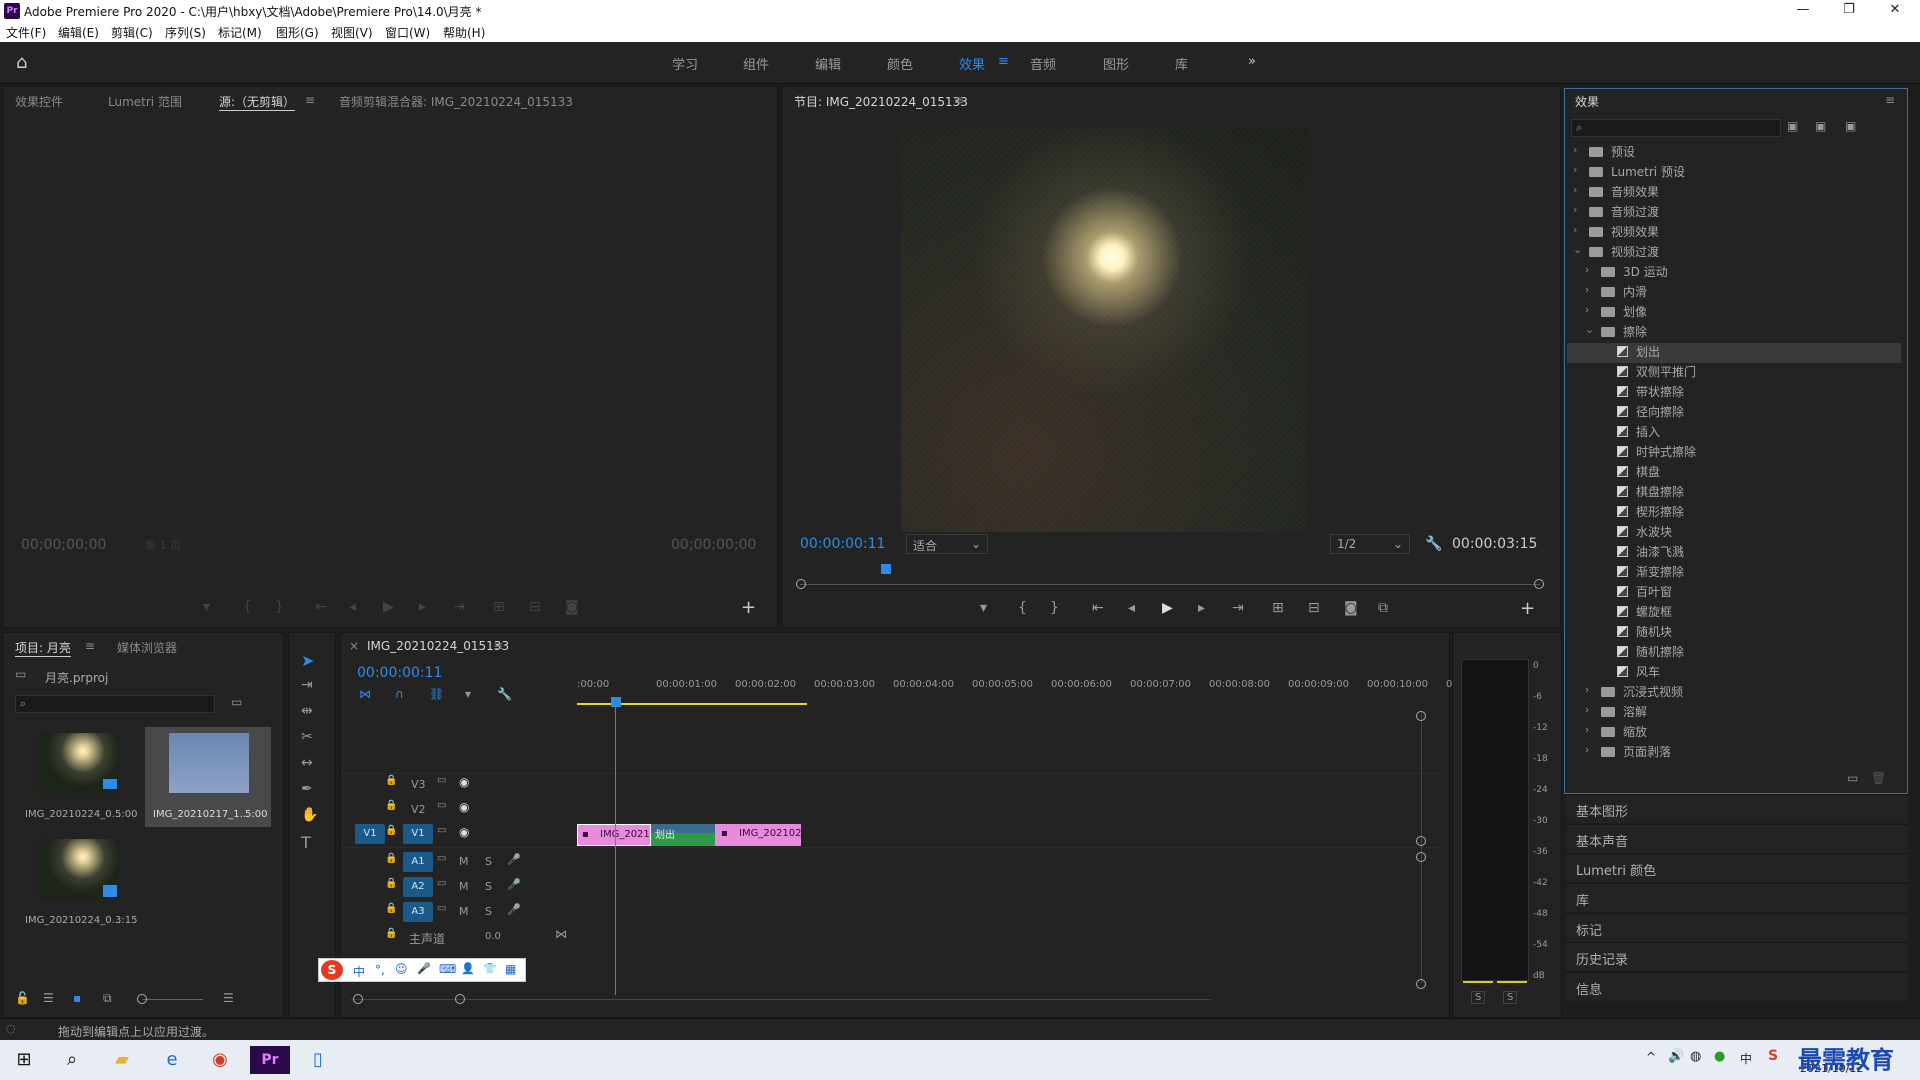 The width and height of the screenshot is (1920, 1080). What do you see at coordinates (1695, 1056) in the screenshot?
I see `network-icon: ◍` at bounding box center [1695, 1056].